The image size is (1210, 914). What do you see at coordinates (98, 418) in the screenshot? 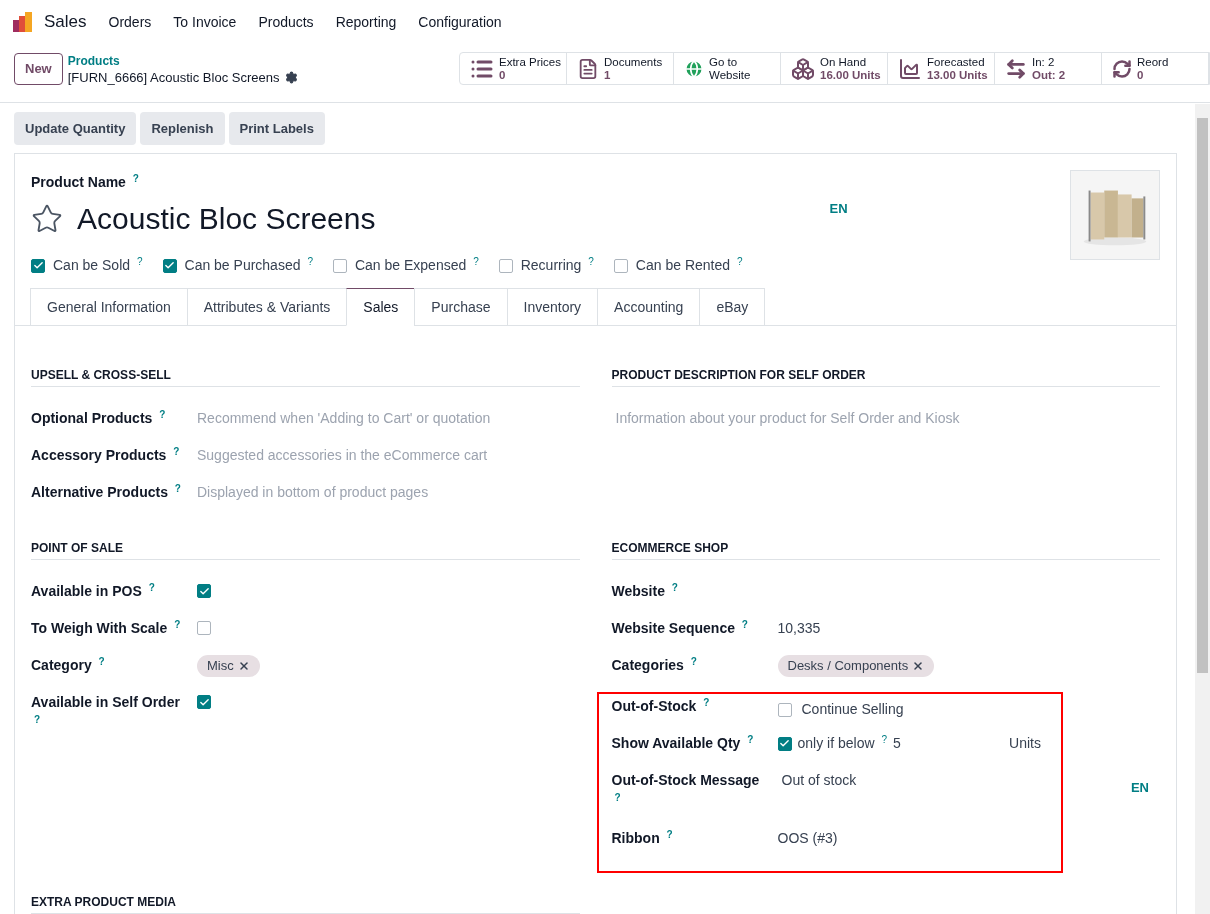
I see `field-label: Optional Products $^{?}$` at bounding box center [98, 418].